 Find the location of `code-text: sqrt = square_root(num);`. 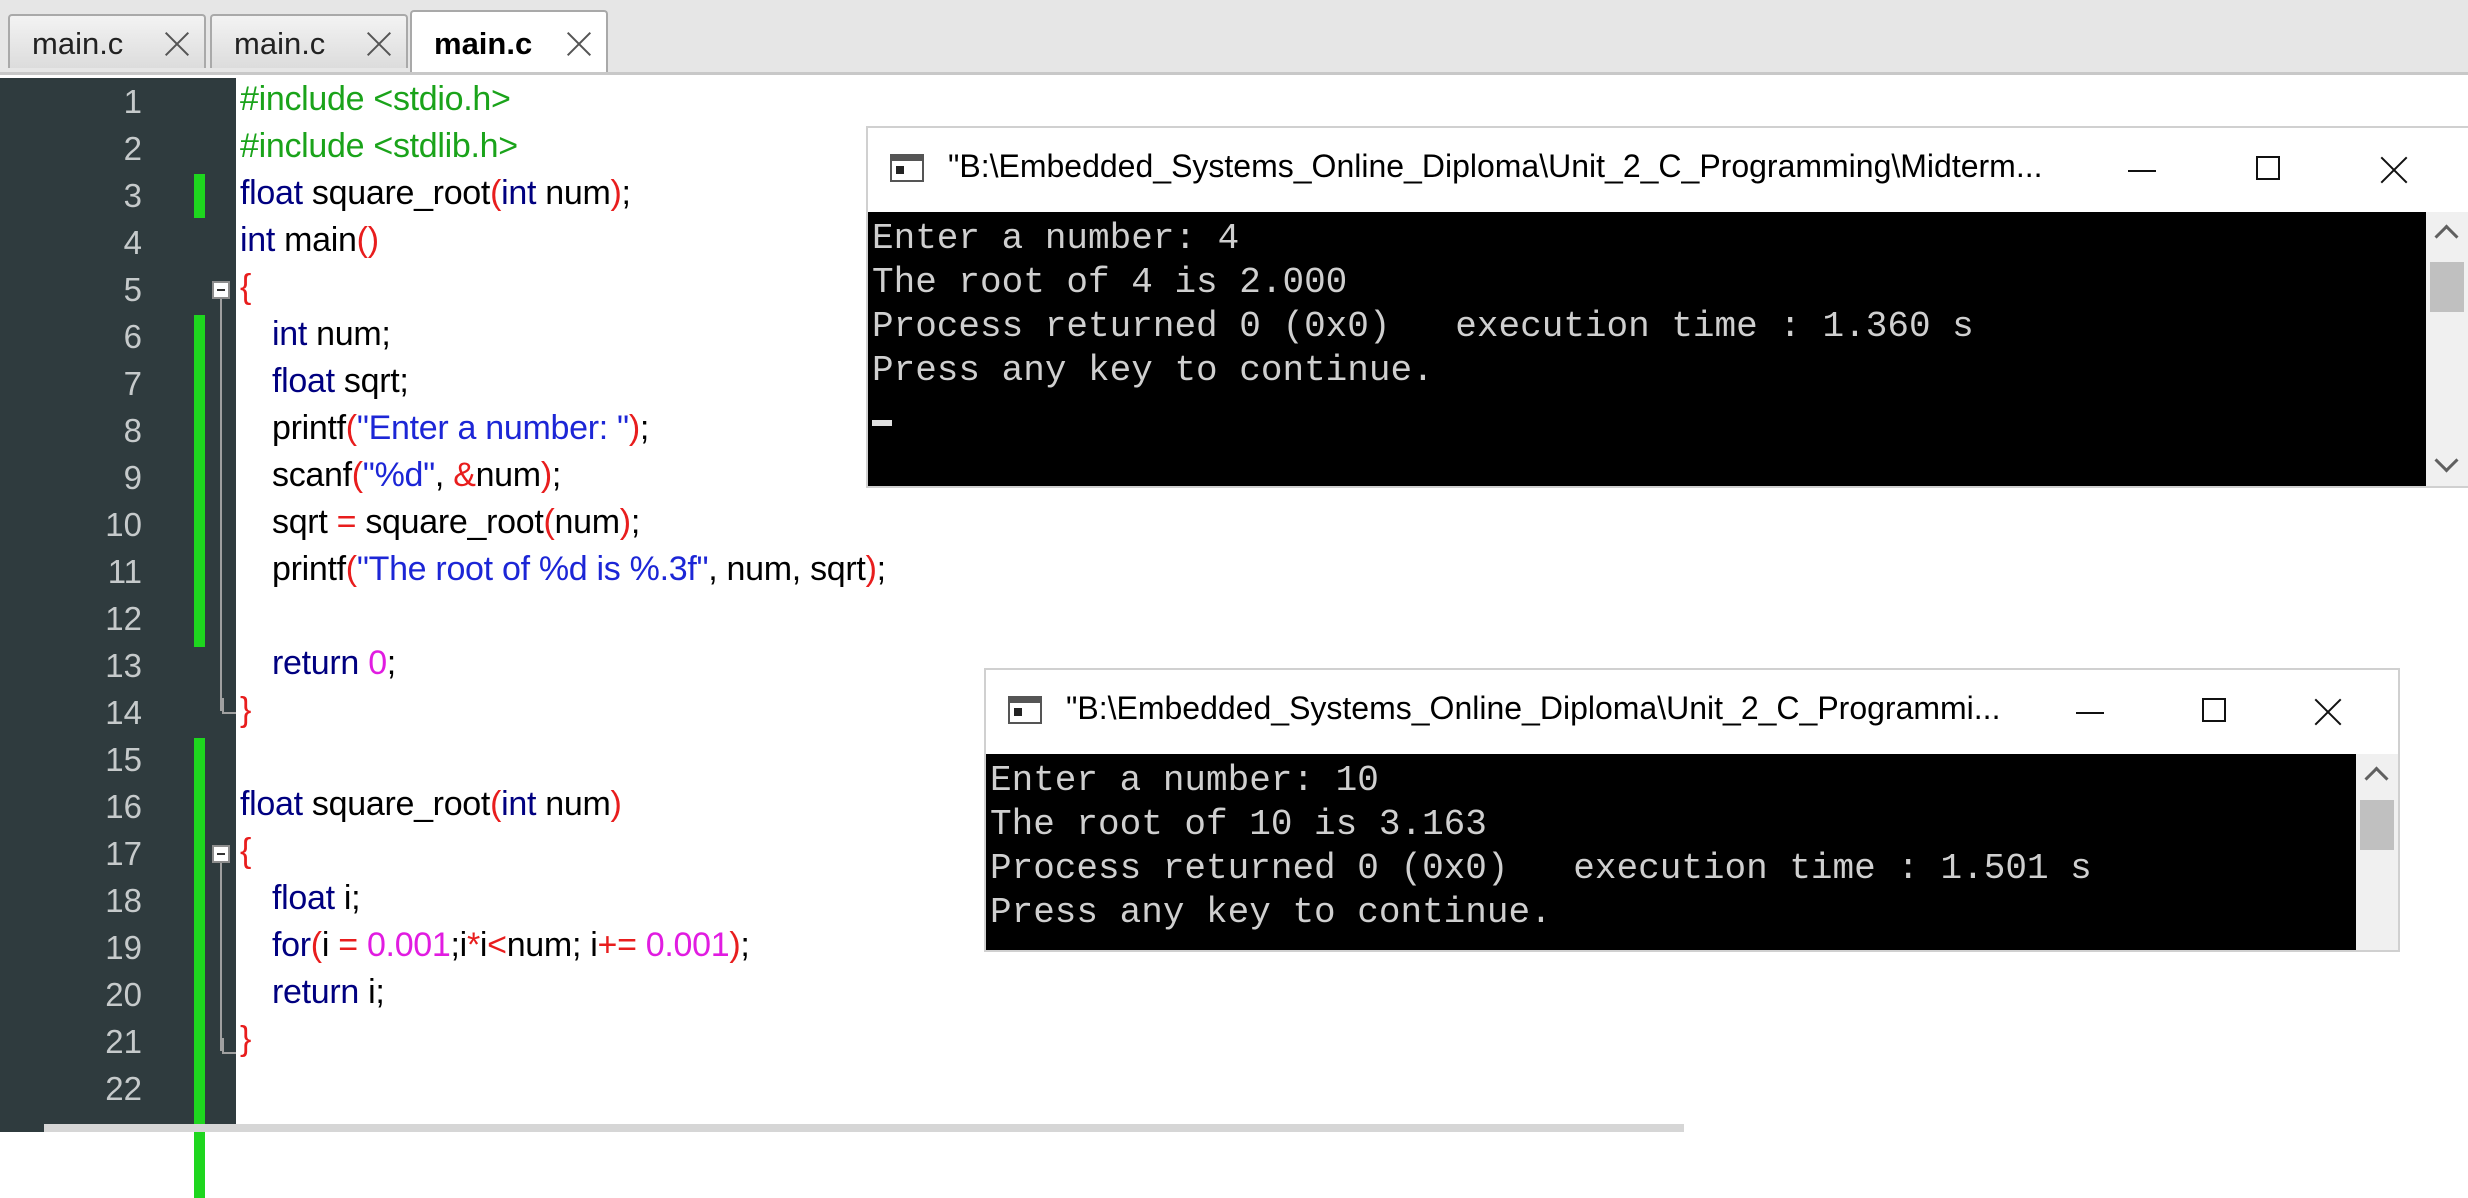

code-text: sqrt = square_root(num); is located at coordinates (456, 522).